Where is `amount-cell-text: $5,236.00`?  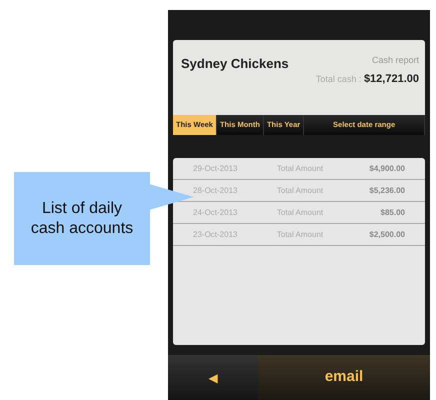
amount-cell-text: $5,236.00 is located at coordinates (386, 190).